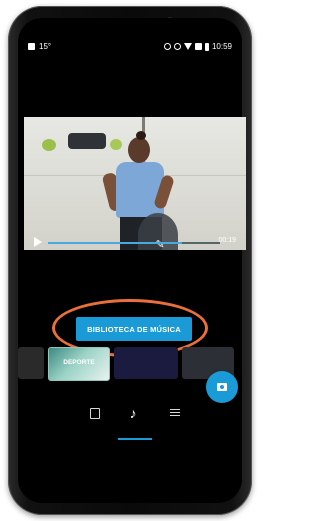 This screenshot has width=320, height=521. I want to click on music-card-label: DEPORTE, so click(79, 362).